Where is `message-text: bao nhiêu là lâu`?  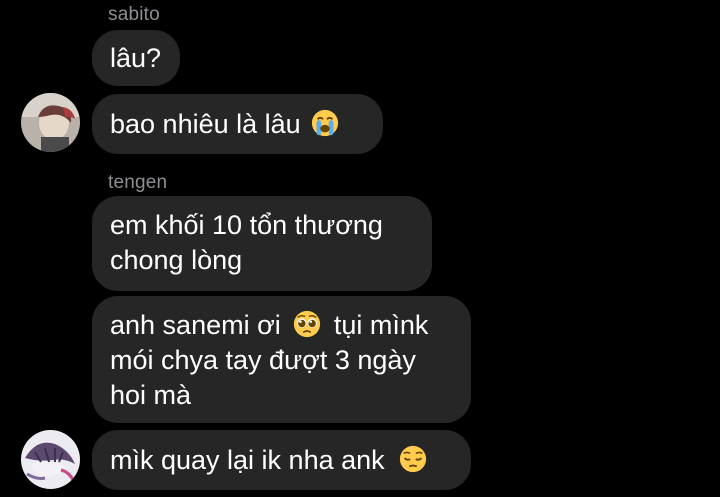 message-text: bao nhiêu là lâu is located at coordinates (205, 124).